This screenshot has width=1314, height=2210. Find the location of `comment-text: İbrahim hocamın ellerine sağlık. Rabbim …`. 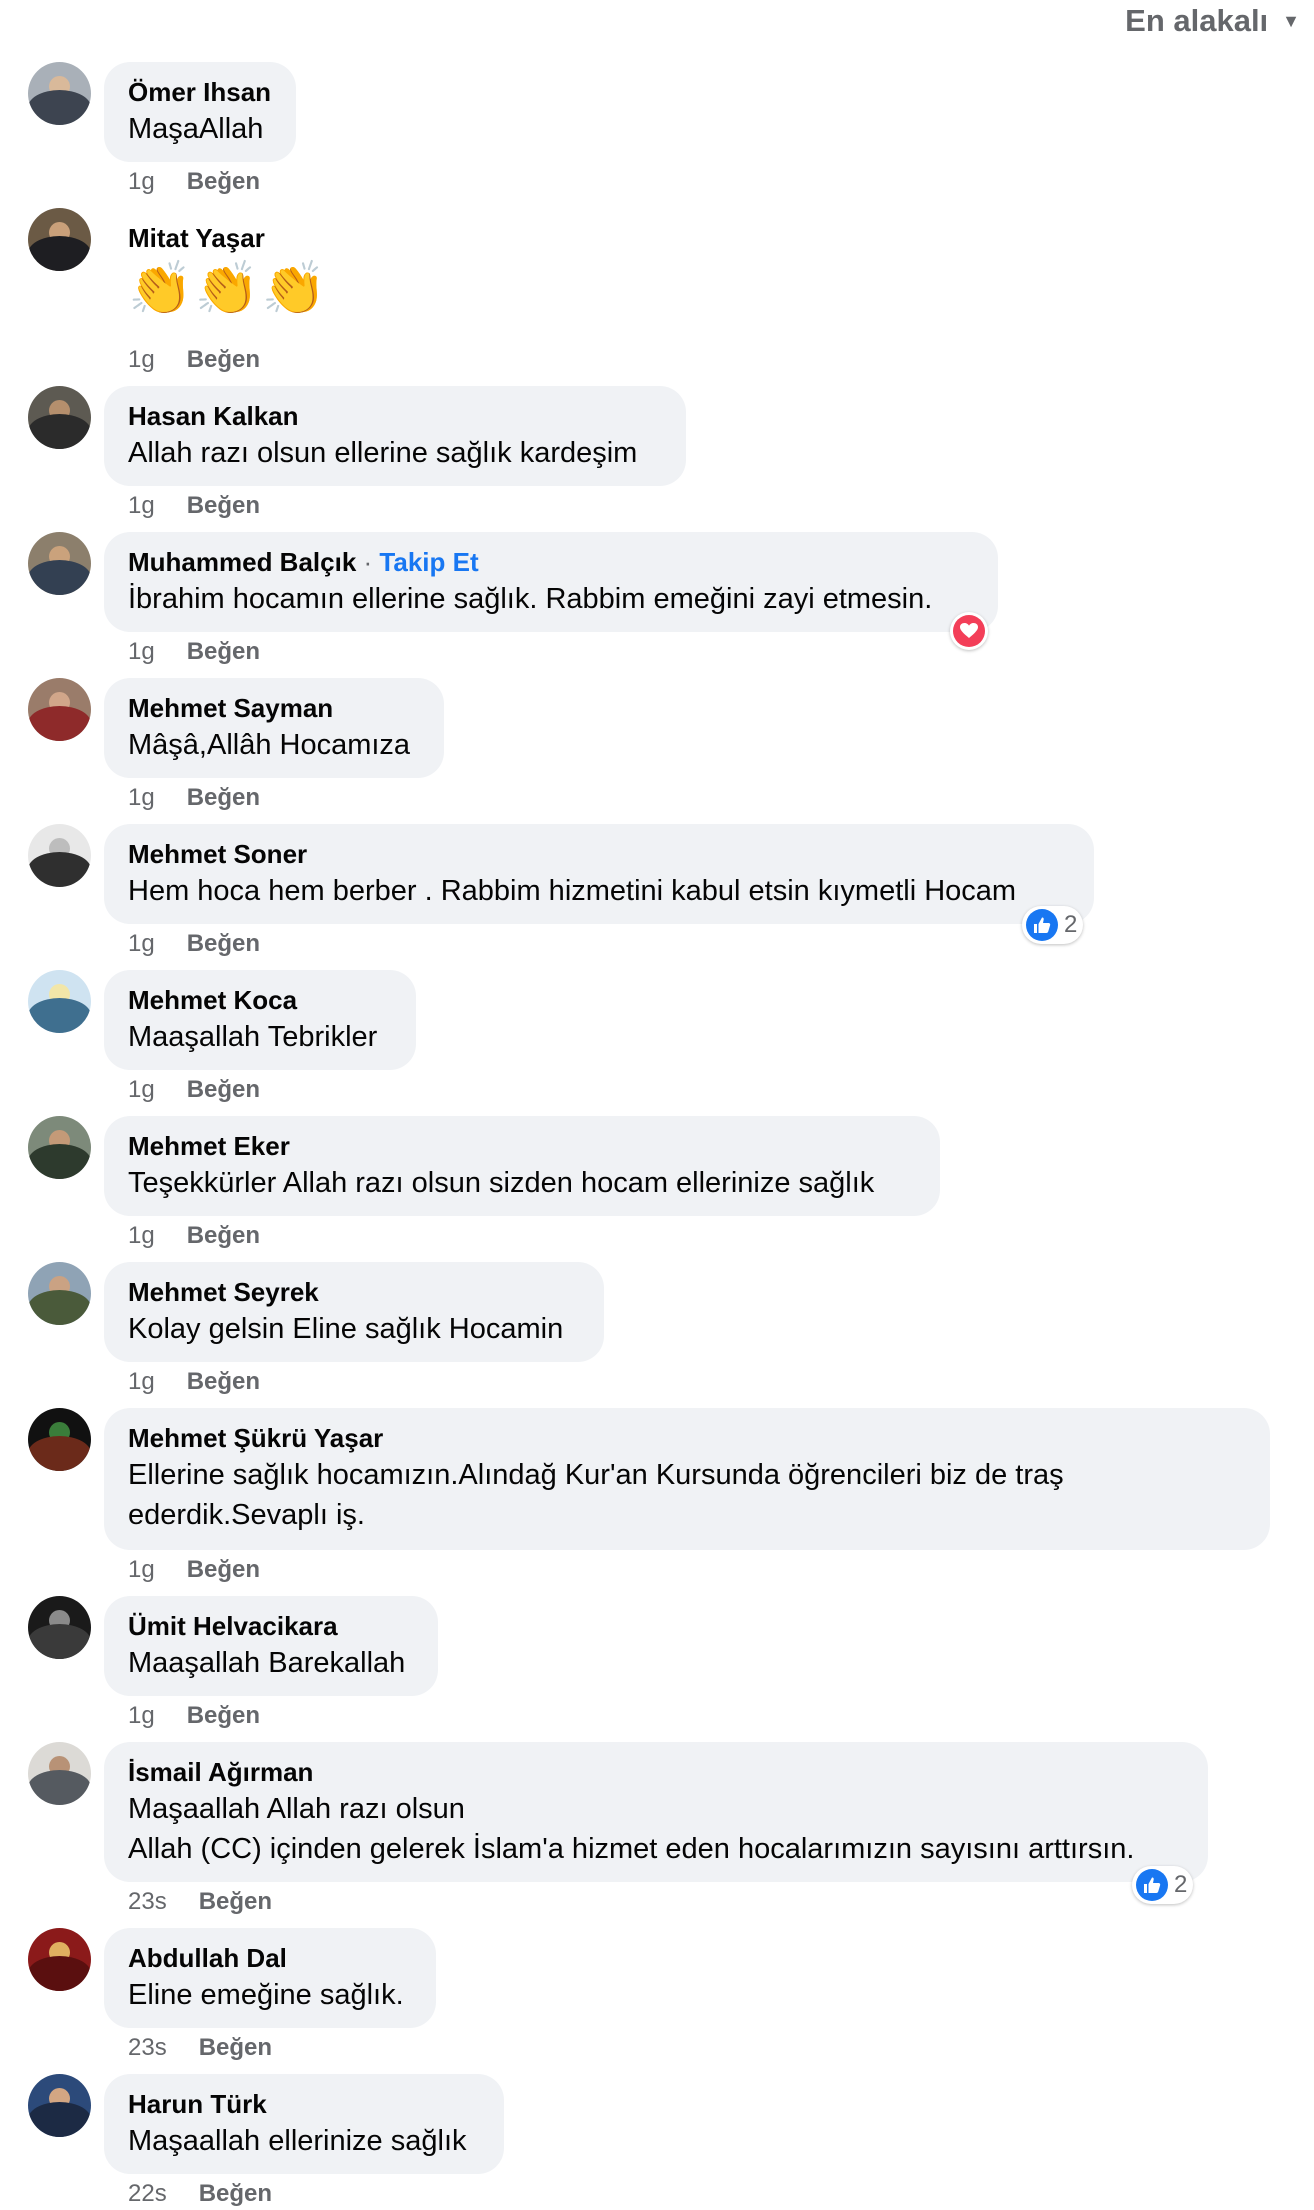

comment-text: İbrahim hocamın ellerine sağlık. Rabbim … is located at coordinates (530, 599).